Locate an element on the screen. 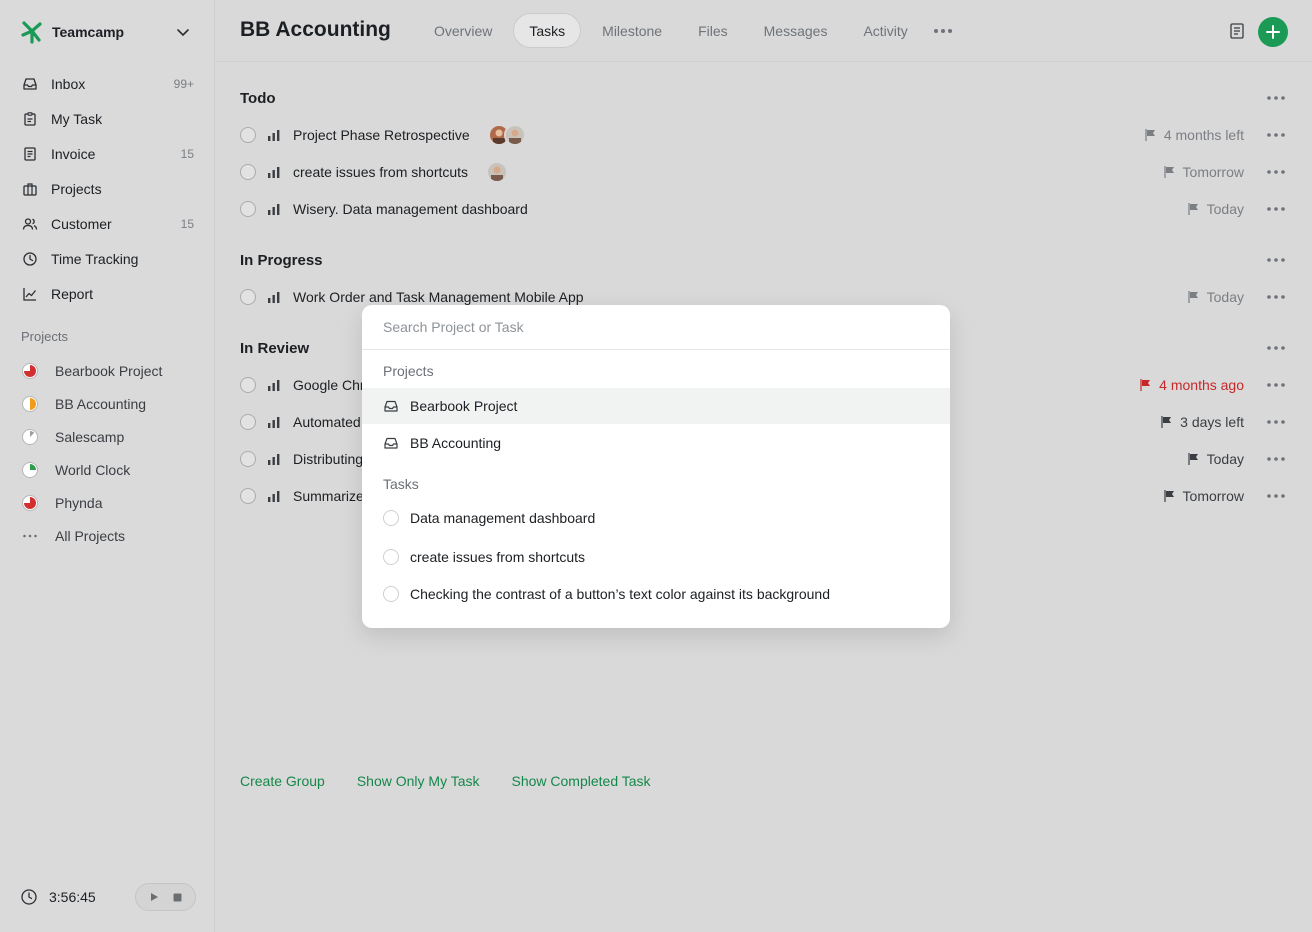  show-completed-task-link: Show Completed Task is located at coordinates (581, 781).